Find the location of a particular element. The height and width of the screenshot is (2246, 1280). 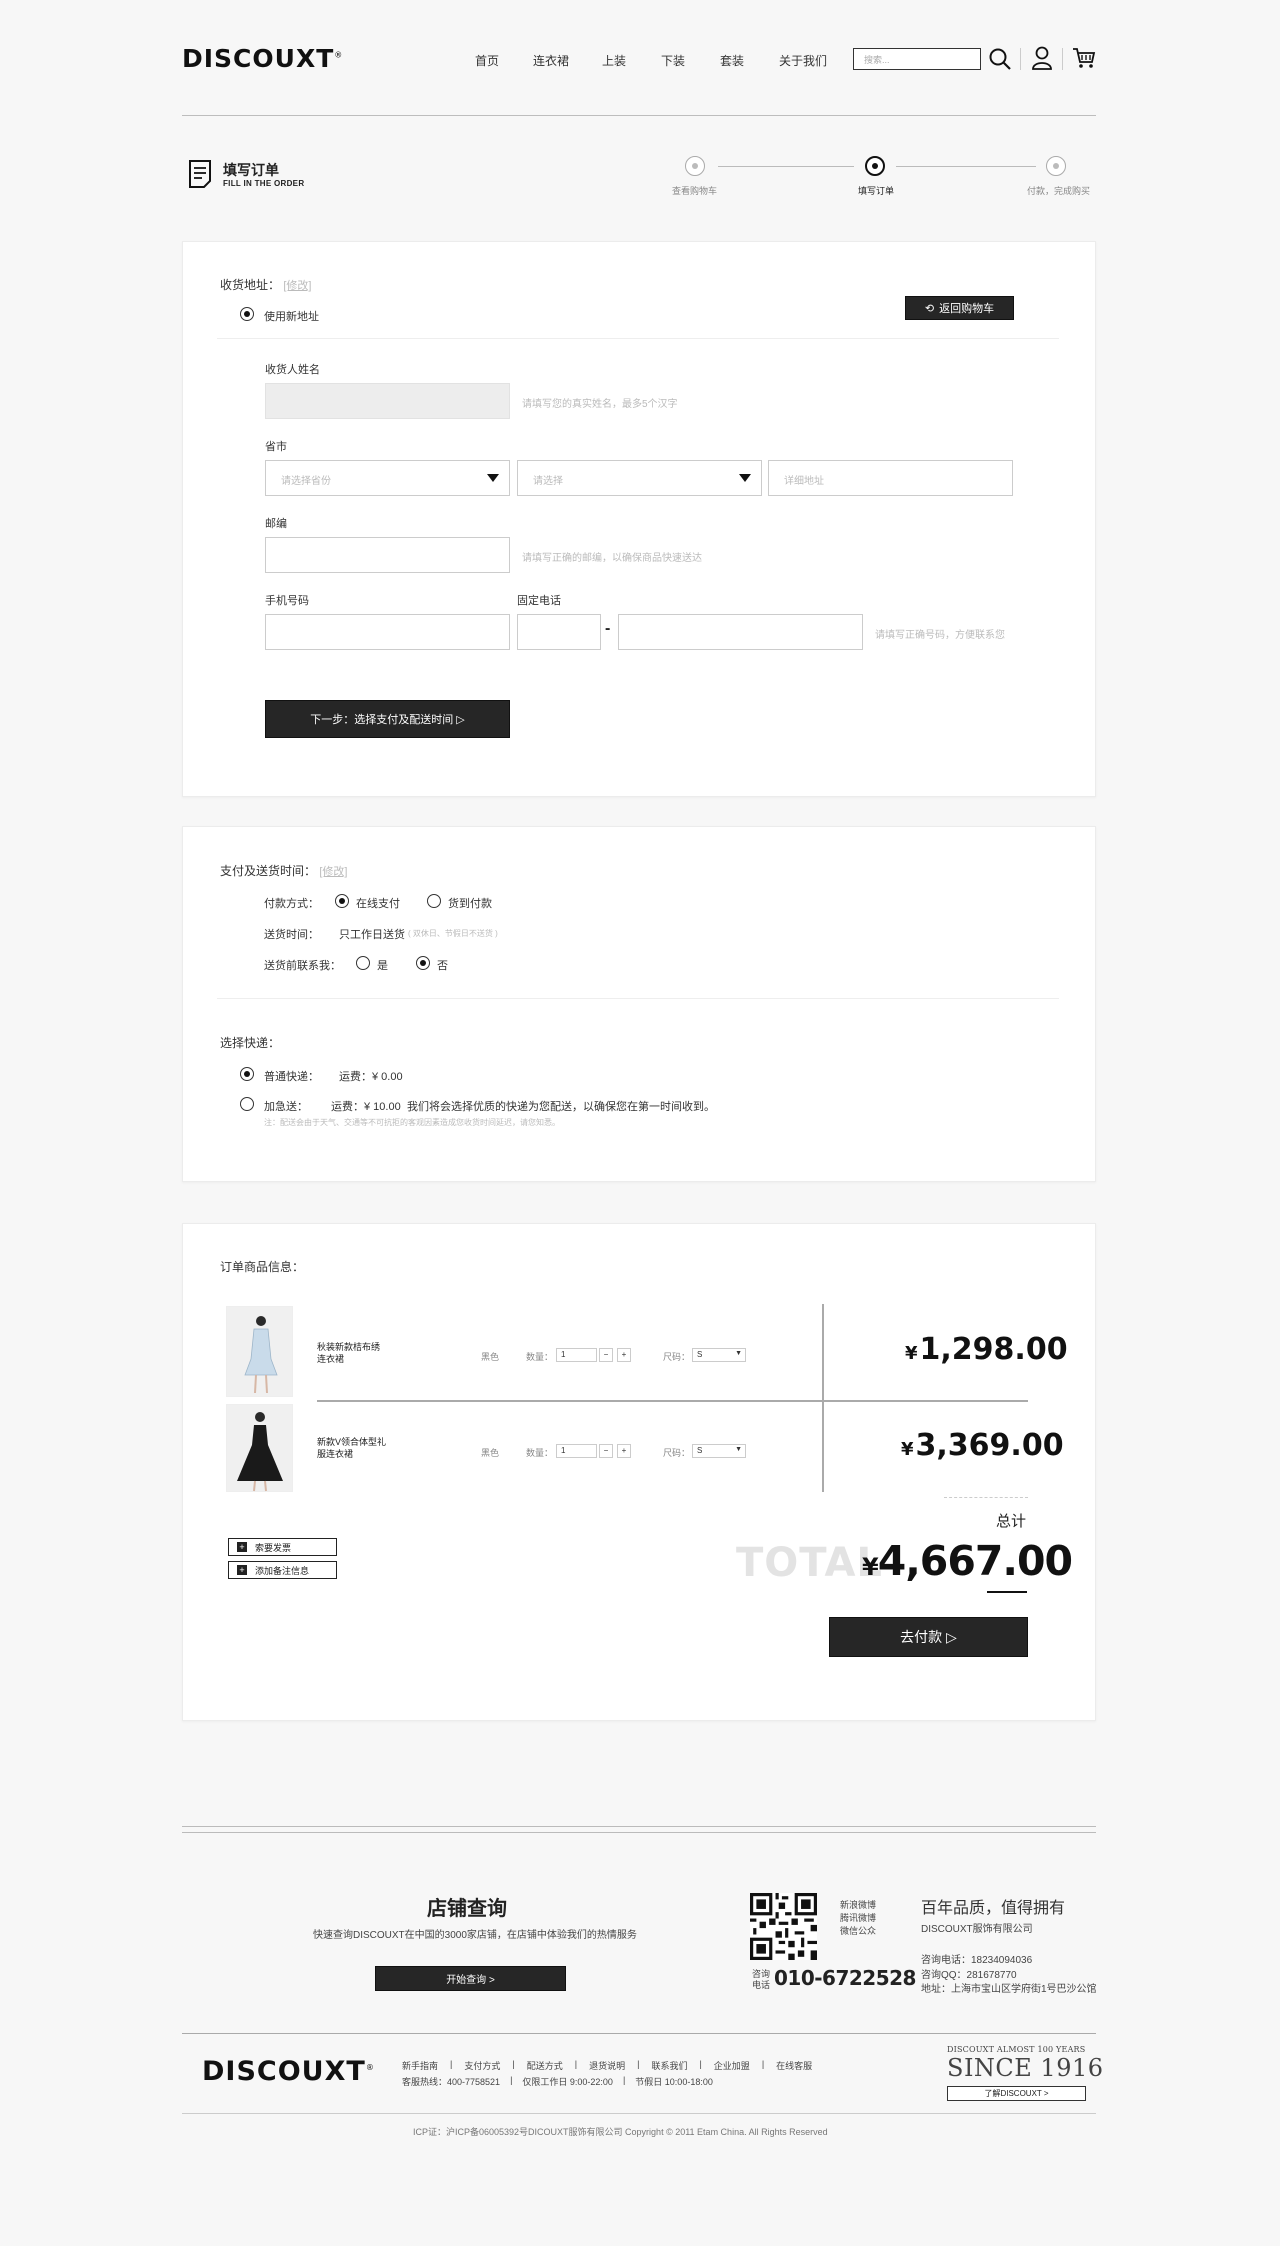

footer-logo: DISCOUXT® is located at coordinates (288, 2071).